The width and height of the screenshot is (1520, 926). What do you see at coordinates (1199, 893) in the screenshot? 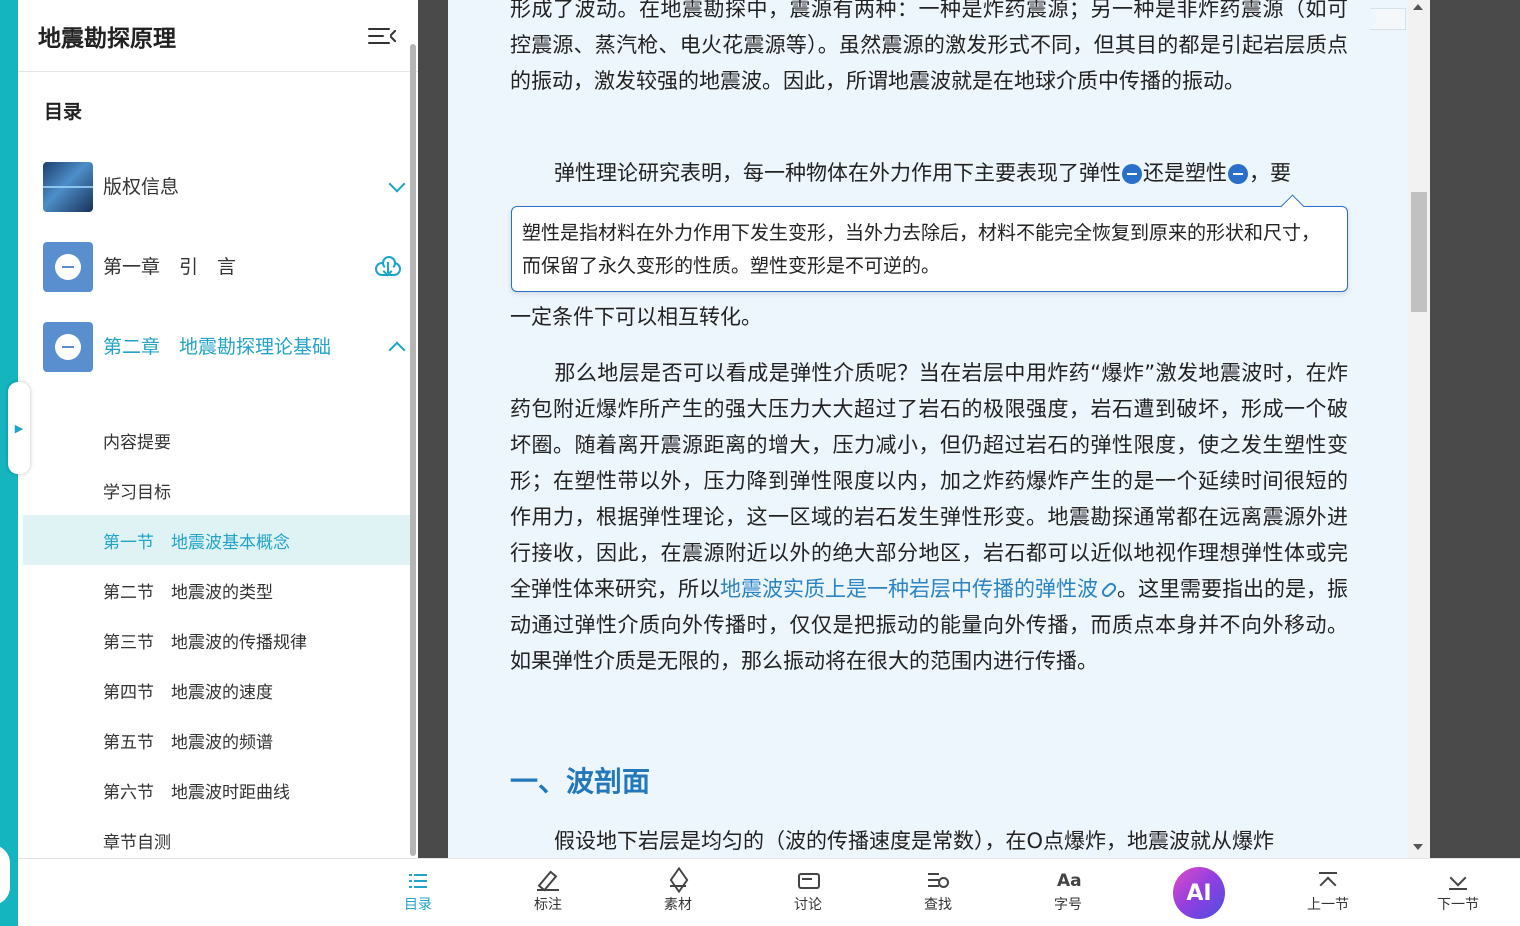
I see `ai-assistant-button: AI` at bounding box center [1199, 893].